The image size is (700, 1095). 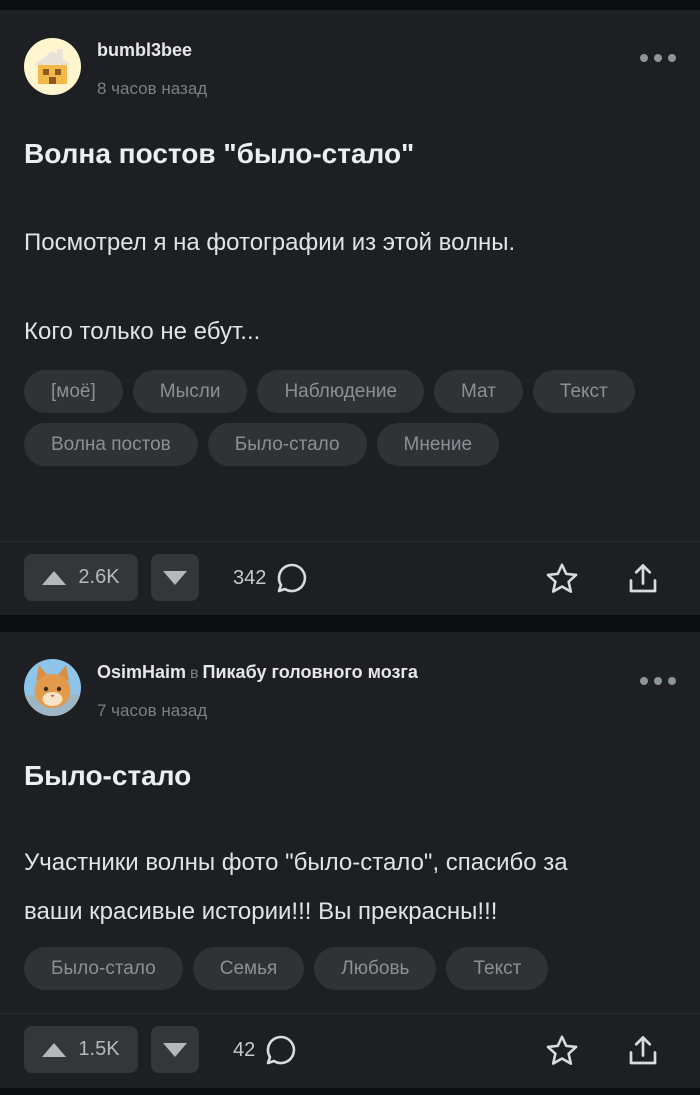 What do you see at coordinates (111, 444) in the screenshot?
I see `tag-chip: Волна постов` at bounding box center [111, 444].